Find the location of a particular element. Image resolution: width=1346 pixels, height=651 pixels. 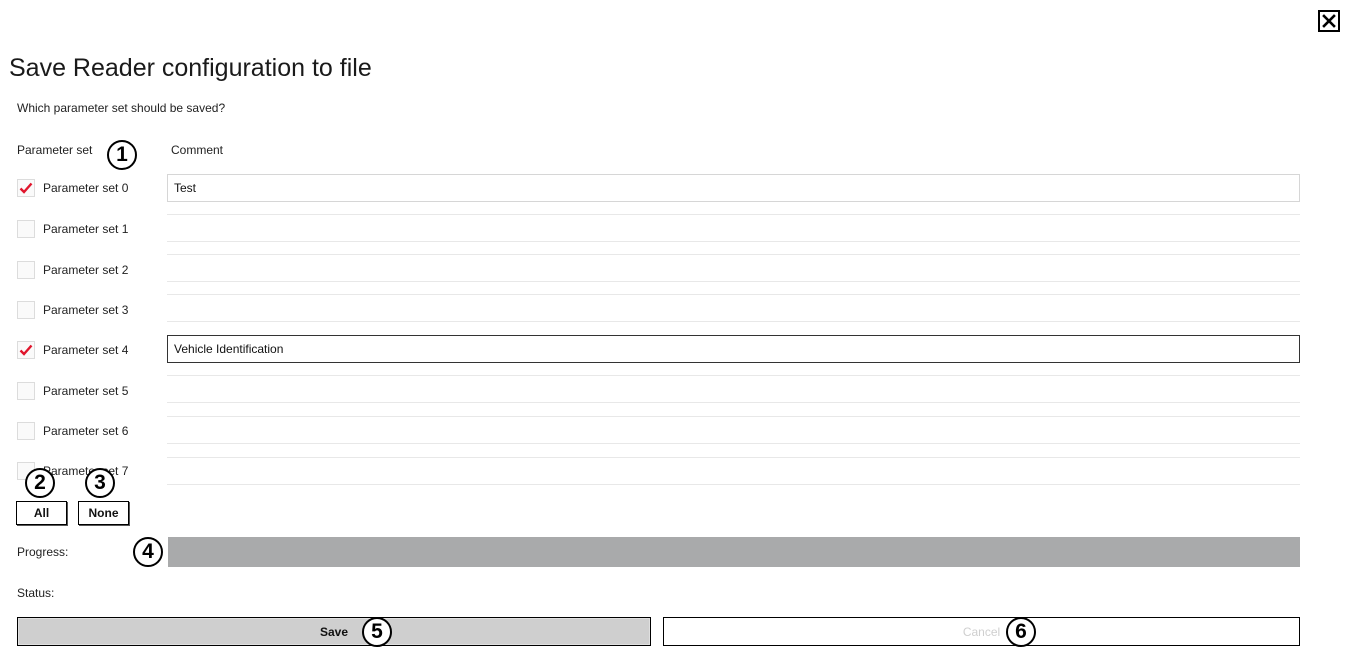

close-button is located at coordinates (1329, 21).